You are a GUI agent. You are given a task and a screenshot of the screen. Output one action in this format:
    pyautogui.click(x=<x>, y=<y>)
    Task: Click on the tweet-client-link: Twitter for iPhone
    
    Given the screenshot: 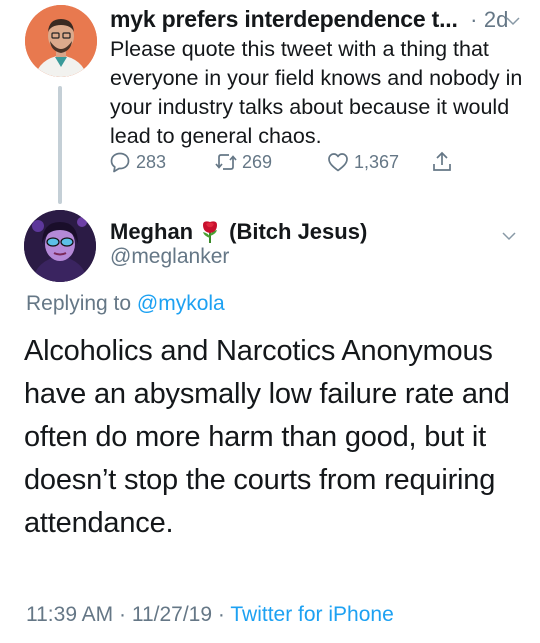 What is the action you would take?
    pyautogui.click(x=311, y=614)
    